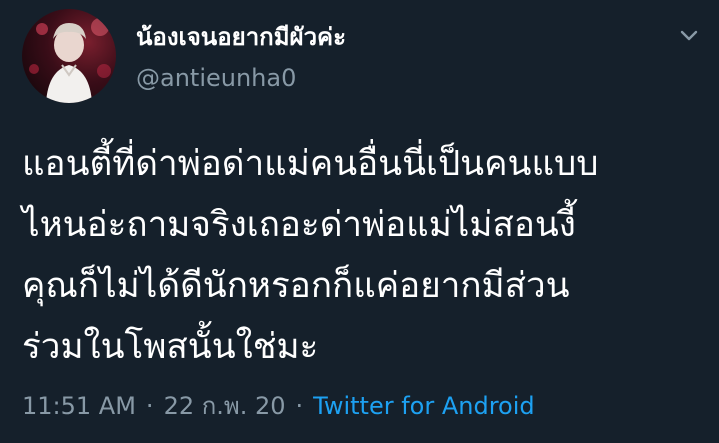 This screenshot has width=719, height=443. I want to click on tweet-text-line: คุณก็ไม่ได้ดีนักหรอกก็แค่อยากมีส่วน, so click(296, 286).